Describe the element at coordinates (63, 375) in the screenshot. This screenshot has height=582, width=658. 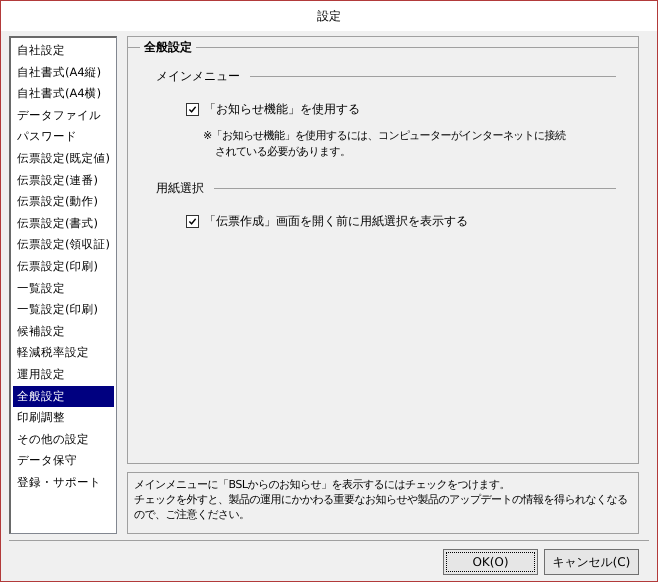
I see `sidebar-item: 運用設定` at that location.